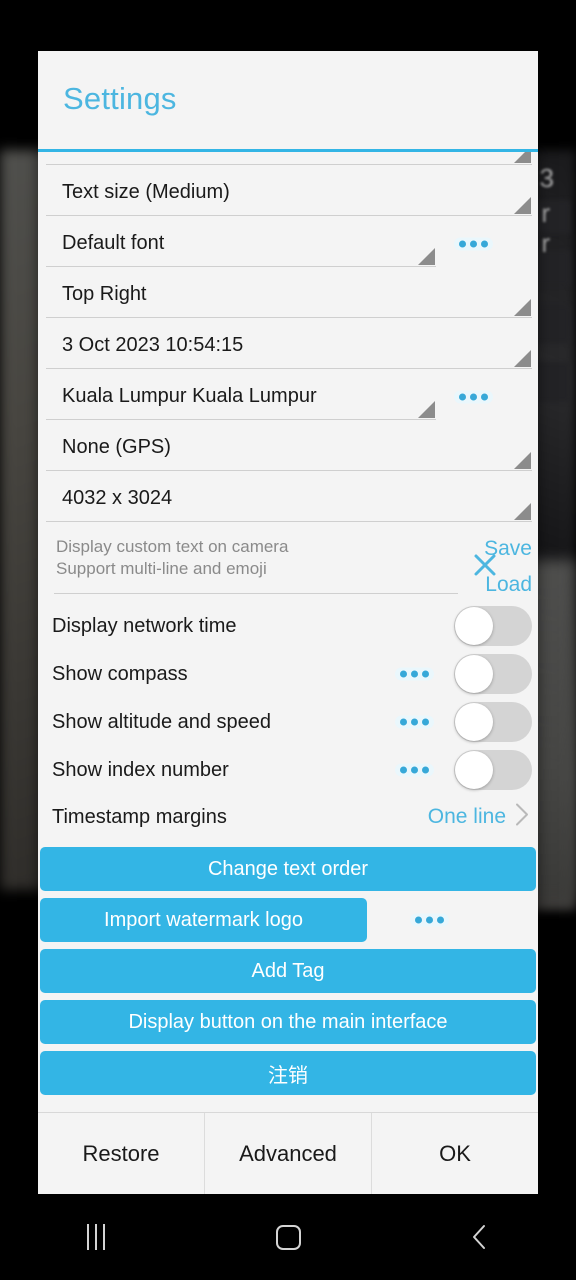 The image size is (576, 1280). What do you see at coordinates (162, 721) in the screenshot?
I see `toggle-label: Show altitude and speed` at bounding box center [162, 721].